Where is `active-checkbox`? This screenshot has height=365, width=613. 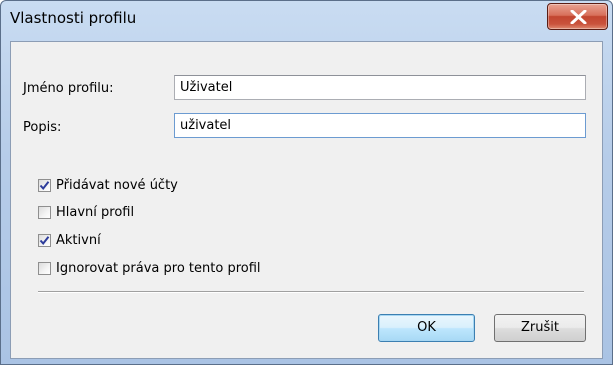 active-checkbox is located at coordinates (44, 240).